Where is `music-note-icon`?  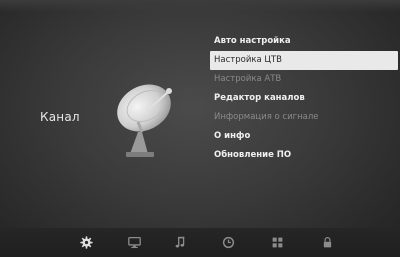
music-note-icon is located at coordinates (179, 241).